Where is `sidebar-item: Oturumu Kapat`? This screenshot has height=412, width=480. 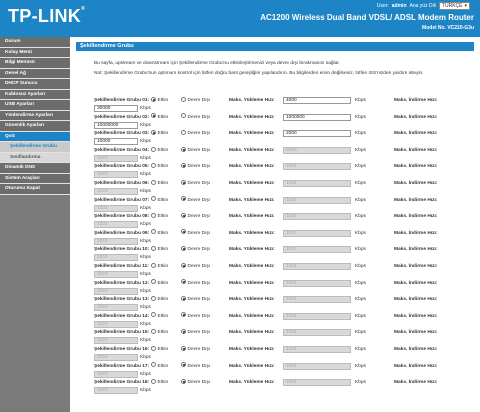
sidebar-item: Oturumu Kapat is located at coordinates (35, 189).